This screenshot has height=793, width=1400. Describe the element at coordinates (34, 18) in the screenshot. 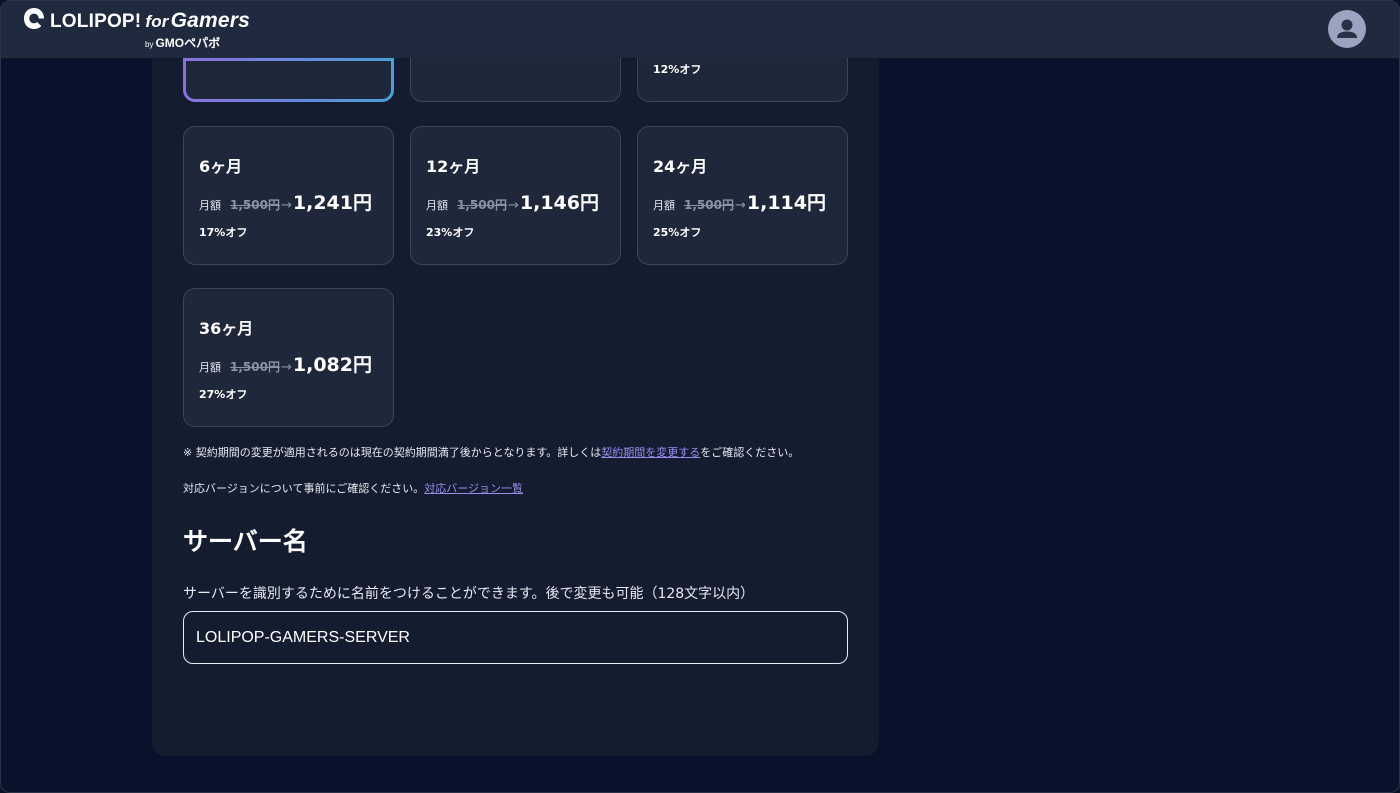

I see `lolipop-logo-icon` at that location.